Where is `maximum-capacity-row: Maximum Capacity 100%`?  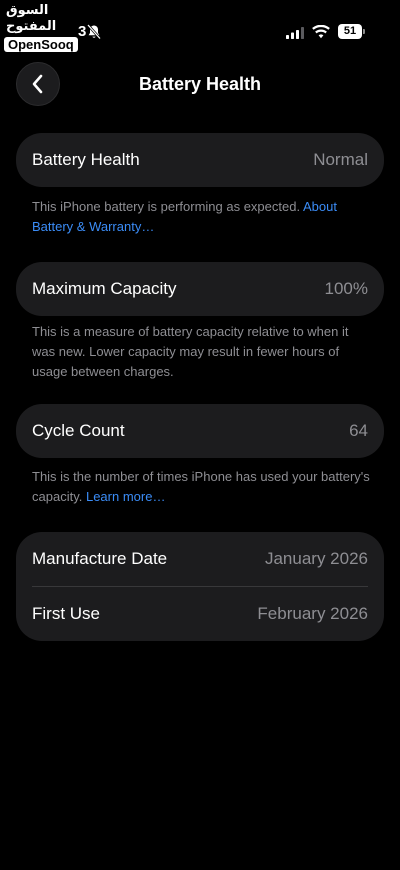 maximum-capacity-row: Maximum Capacity 100% is located at coordinates (200, 289).